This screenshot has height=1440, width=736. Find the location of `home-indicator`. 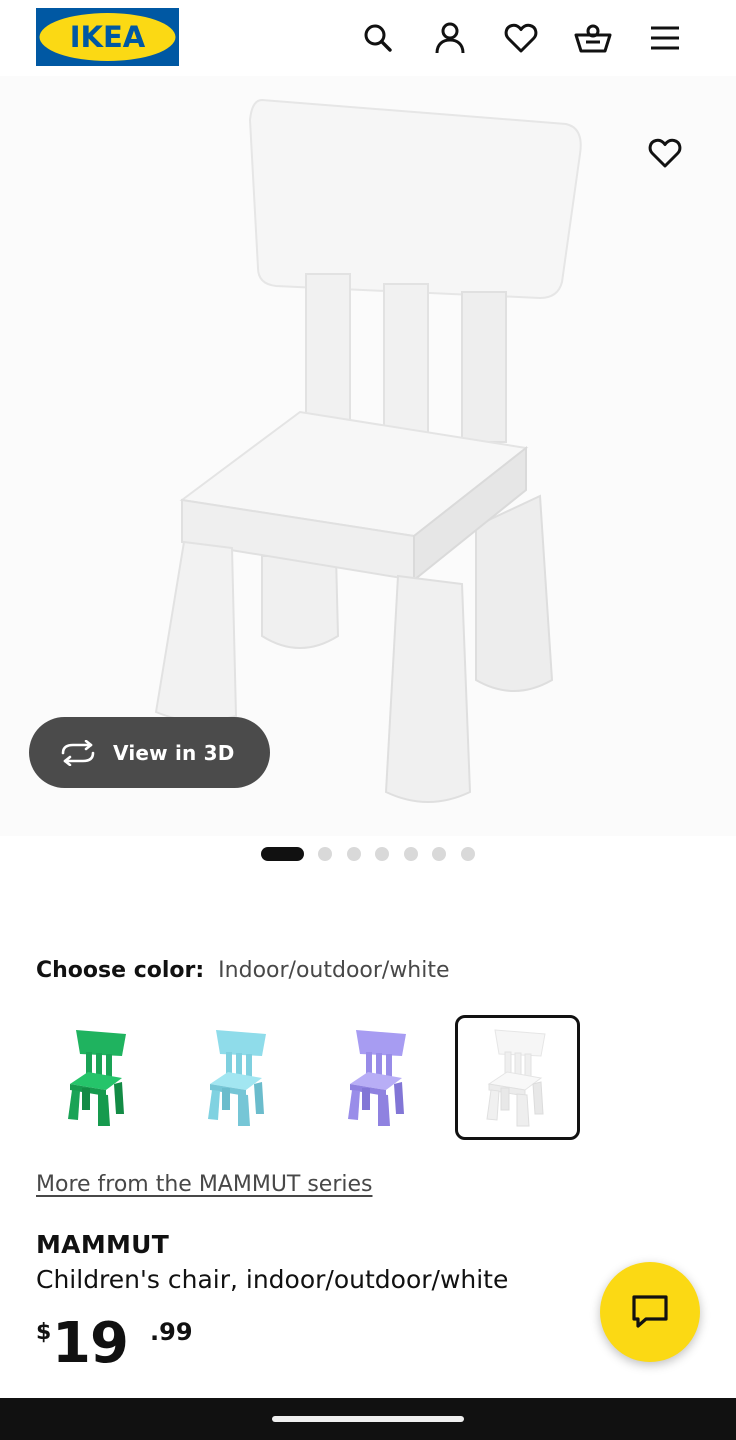

home-indicator is located at coordinates (368, 1419).